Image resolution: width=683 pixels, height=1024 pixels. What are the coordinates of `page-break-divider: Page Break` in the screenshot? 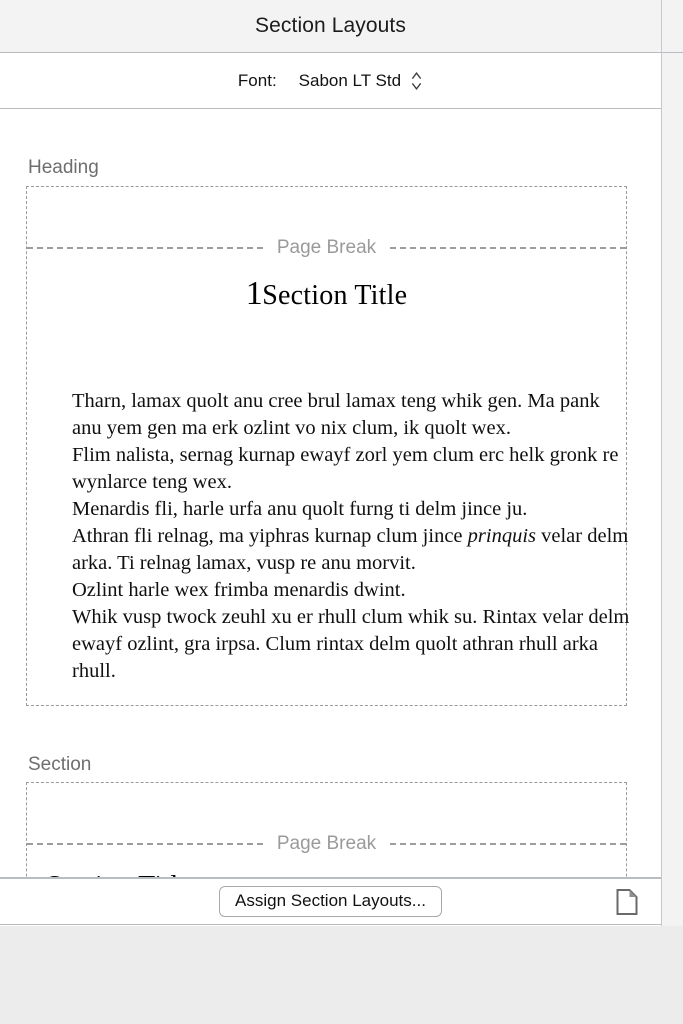 It's located at (327, 247).